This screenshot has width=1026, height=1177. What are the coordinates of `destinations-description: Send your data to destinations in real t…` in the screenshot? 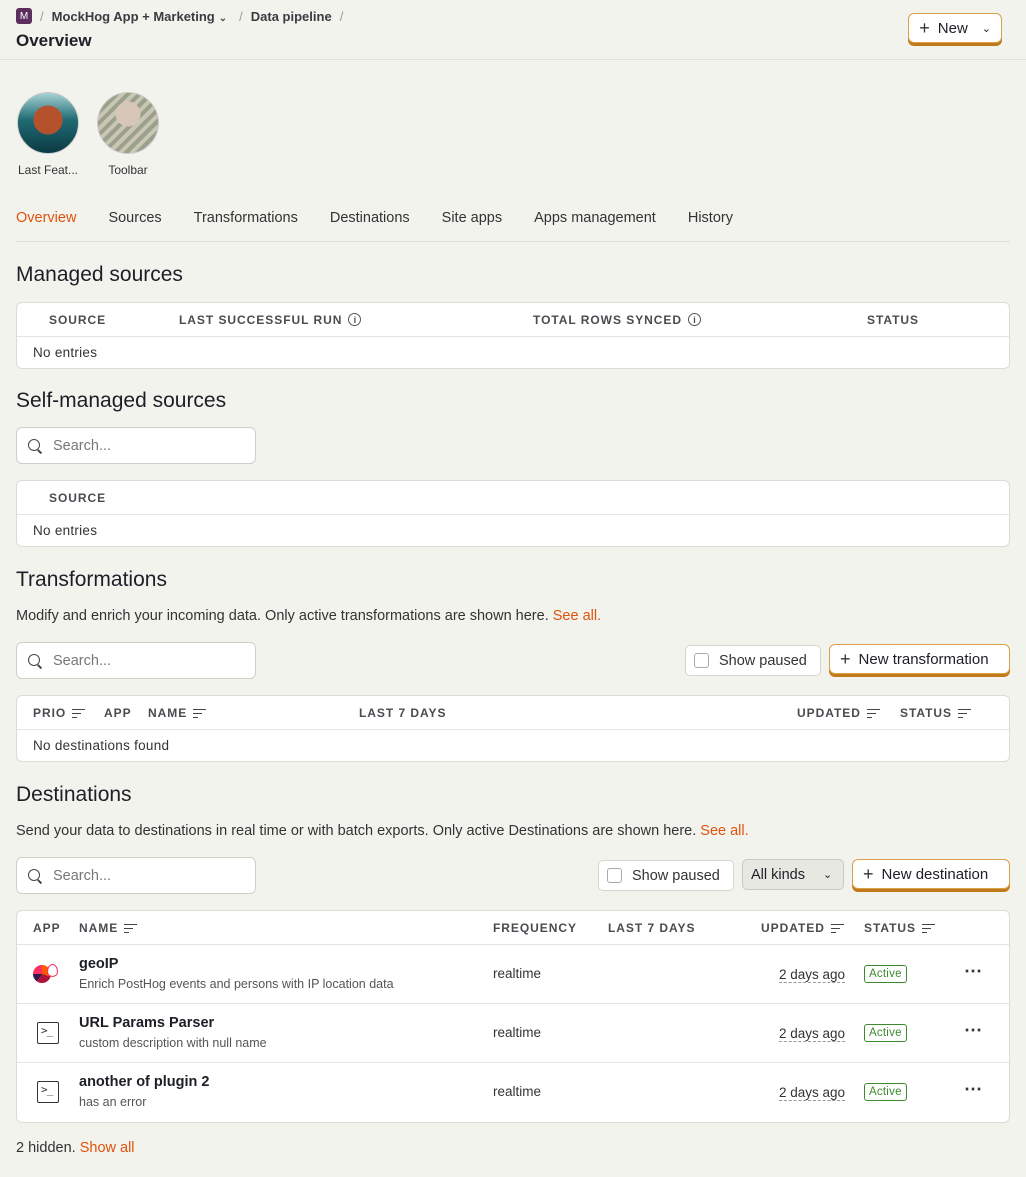 It's located at (382, 831).